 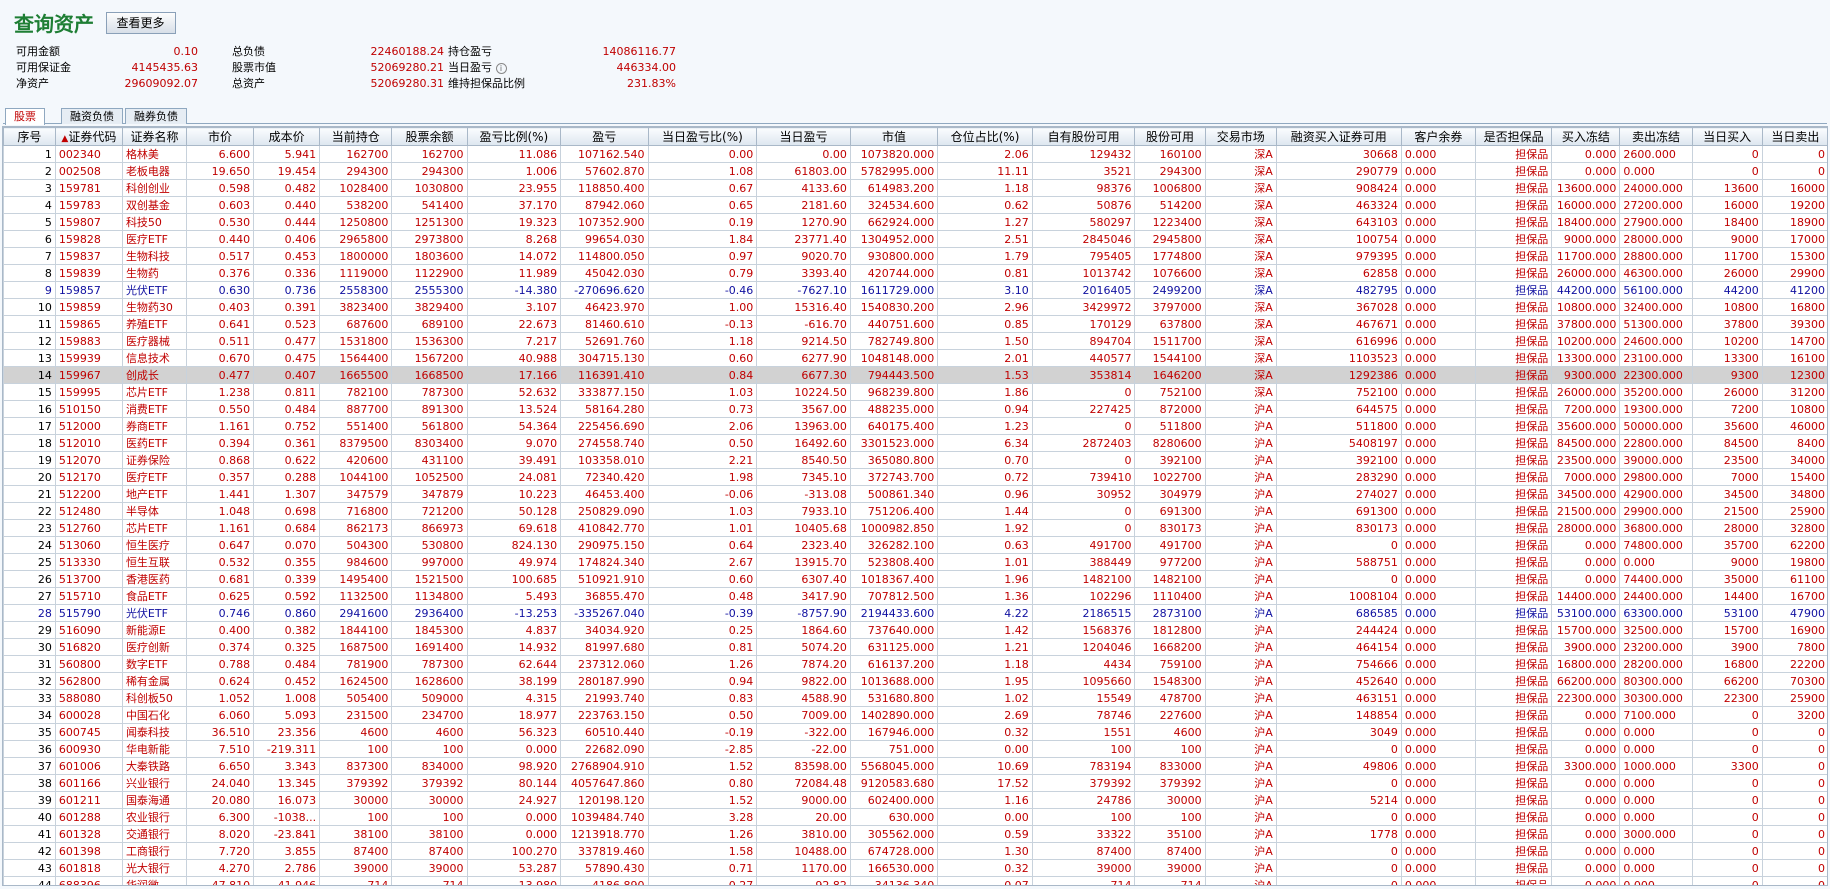 I want to click on column-header-17: 客户余券, so click(x=1438, y=136).